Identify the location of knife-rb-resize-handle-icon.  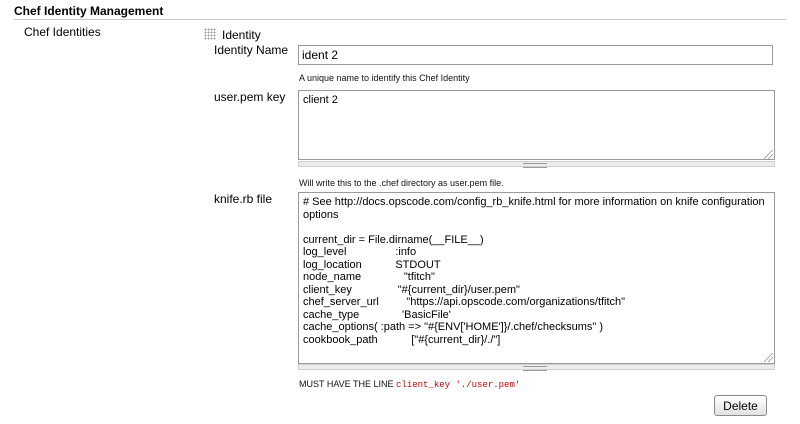
(535, 368).